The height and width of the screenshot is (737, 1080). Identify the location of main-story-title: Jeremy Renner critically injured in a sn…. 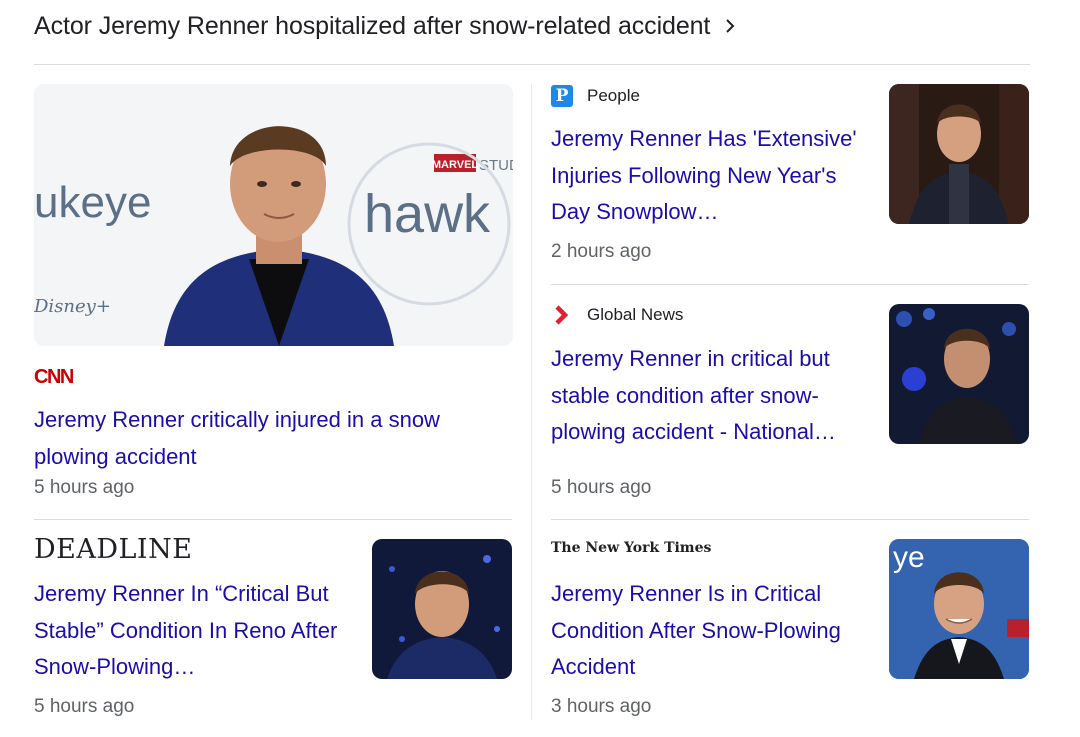
(269, 438).